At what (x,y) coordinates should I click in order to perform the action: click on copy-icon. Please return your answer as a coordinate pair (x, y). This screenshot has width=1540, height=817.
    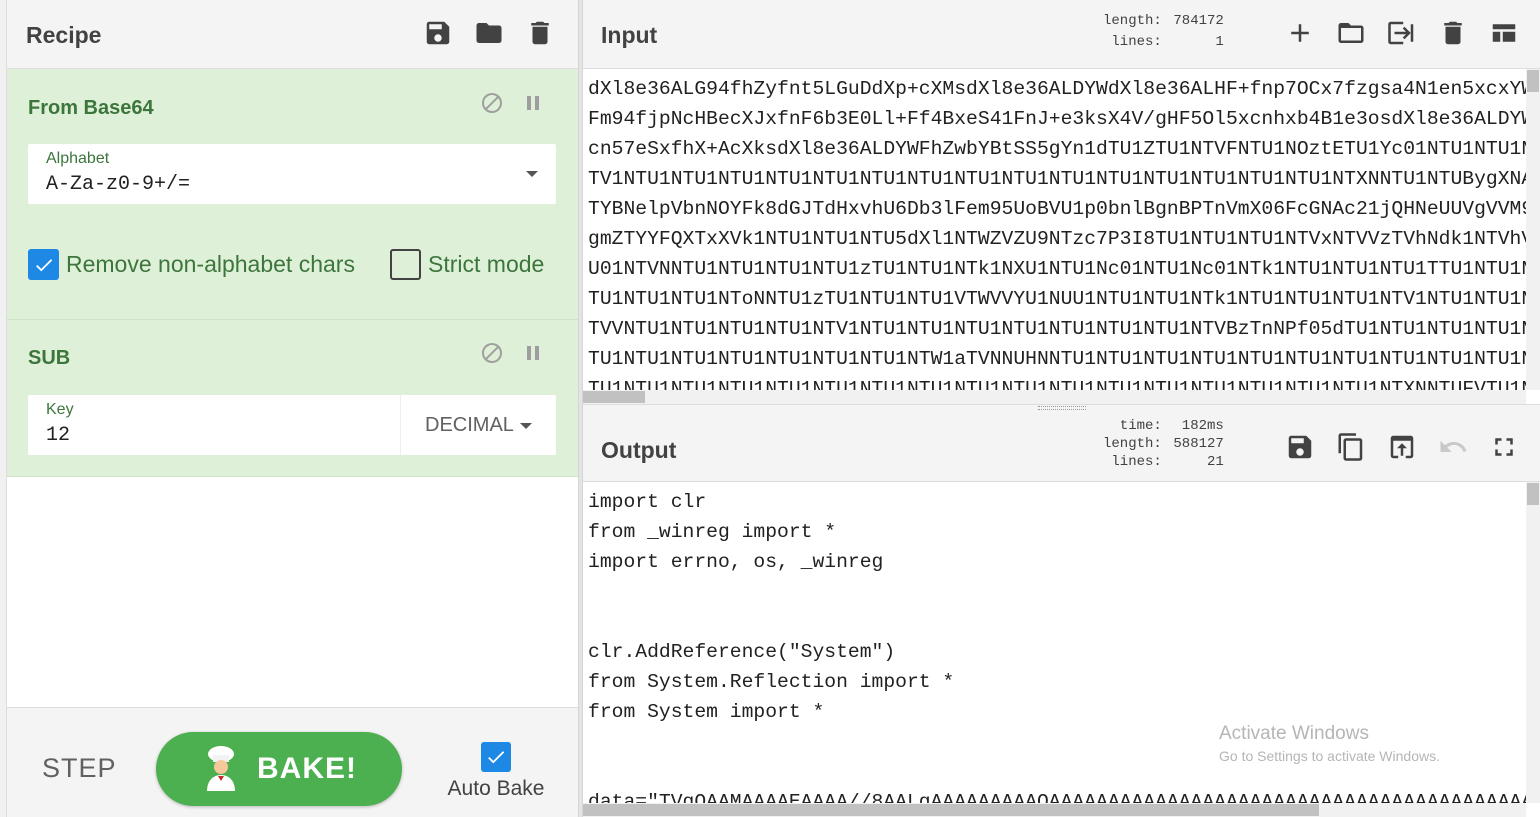
    Looking at the image, I should click on (1350, 447).